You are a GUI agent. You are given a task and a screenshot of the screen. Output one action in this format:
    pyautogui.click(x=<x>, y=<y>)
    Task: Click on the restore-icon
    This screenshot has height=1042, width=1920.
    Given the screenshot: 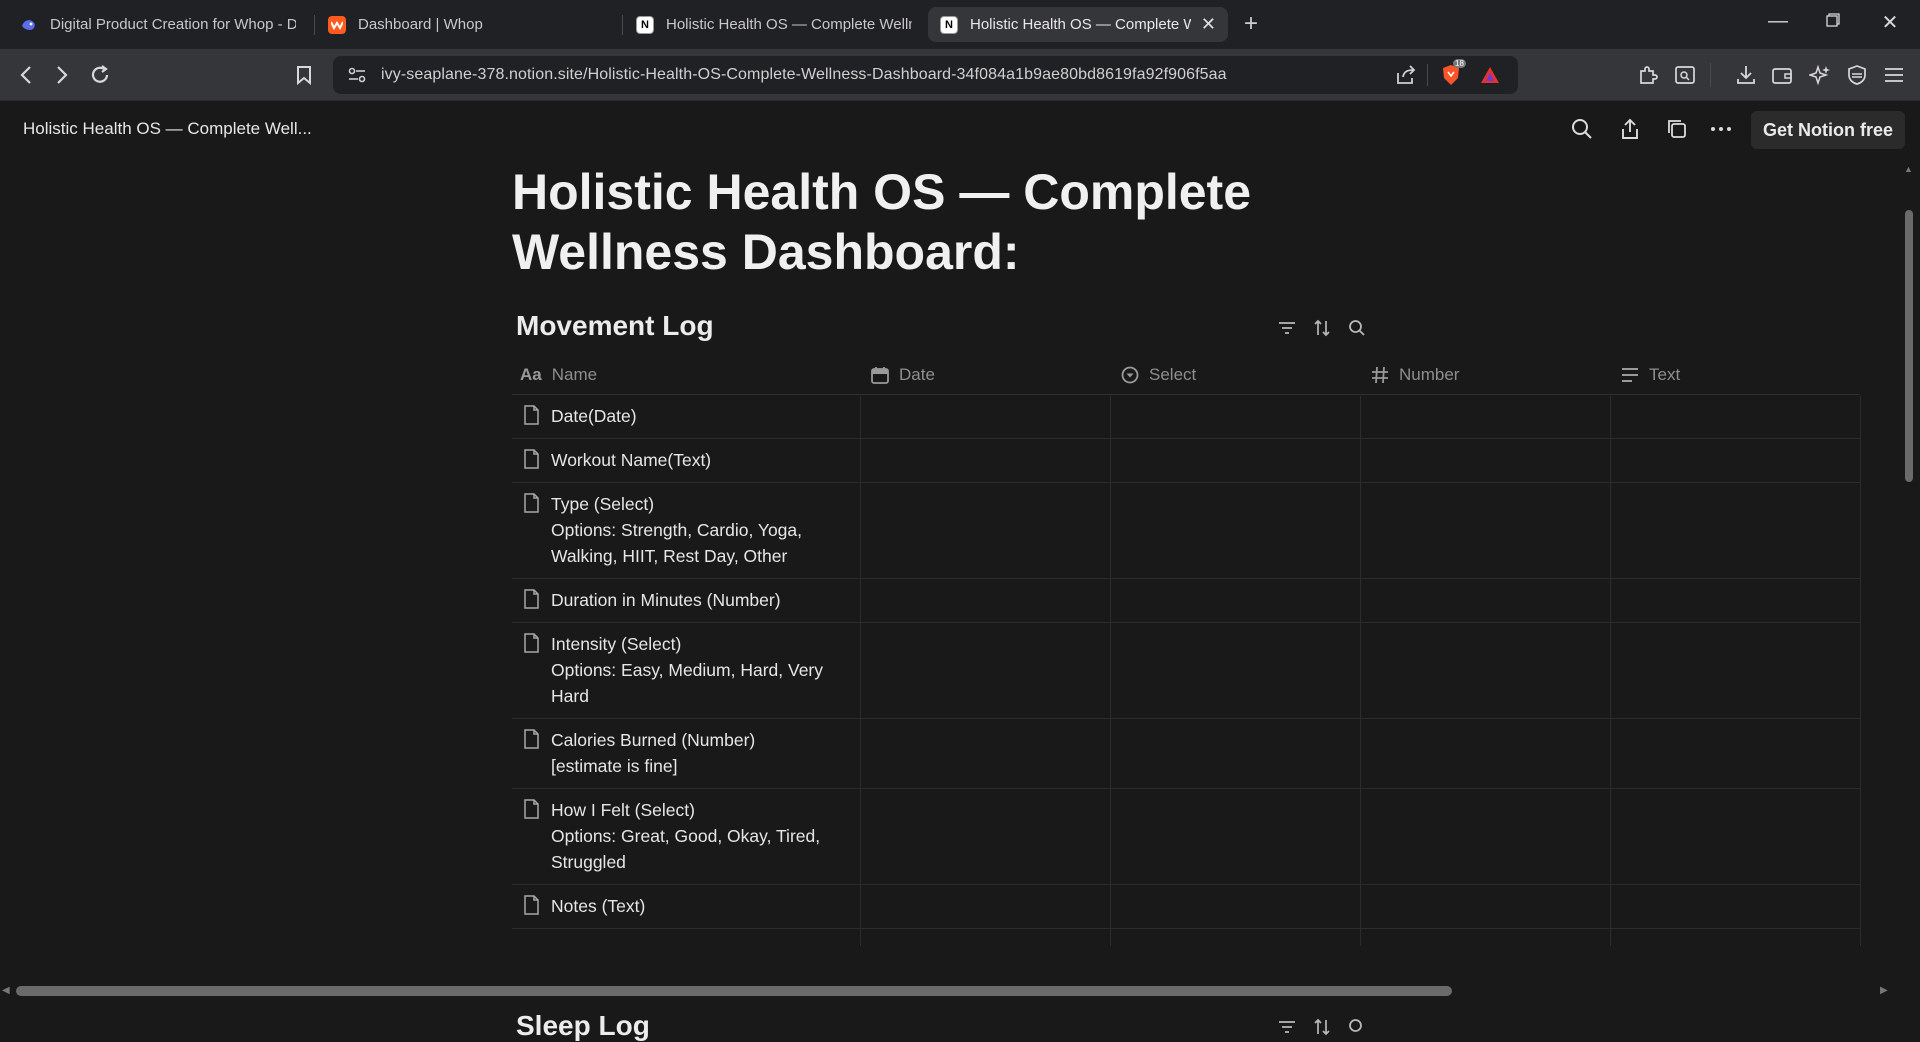 What is the action you would take?
    pyautogui.click(x=1833, y=21)
    